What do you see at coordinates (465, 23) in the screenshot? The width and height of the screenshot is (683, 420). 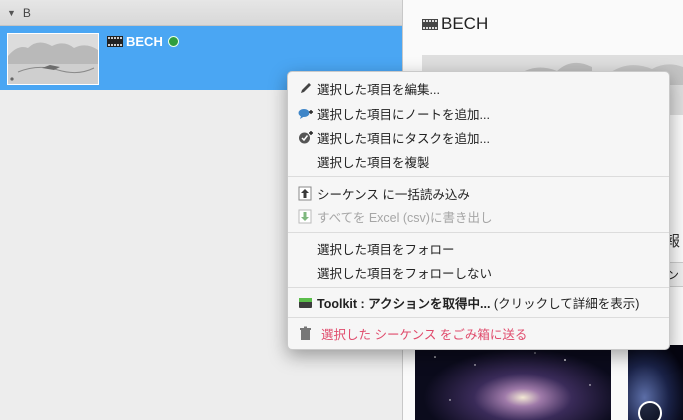 I see `detail-title-text: BECH` at bounding box center [465, 23].